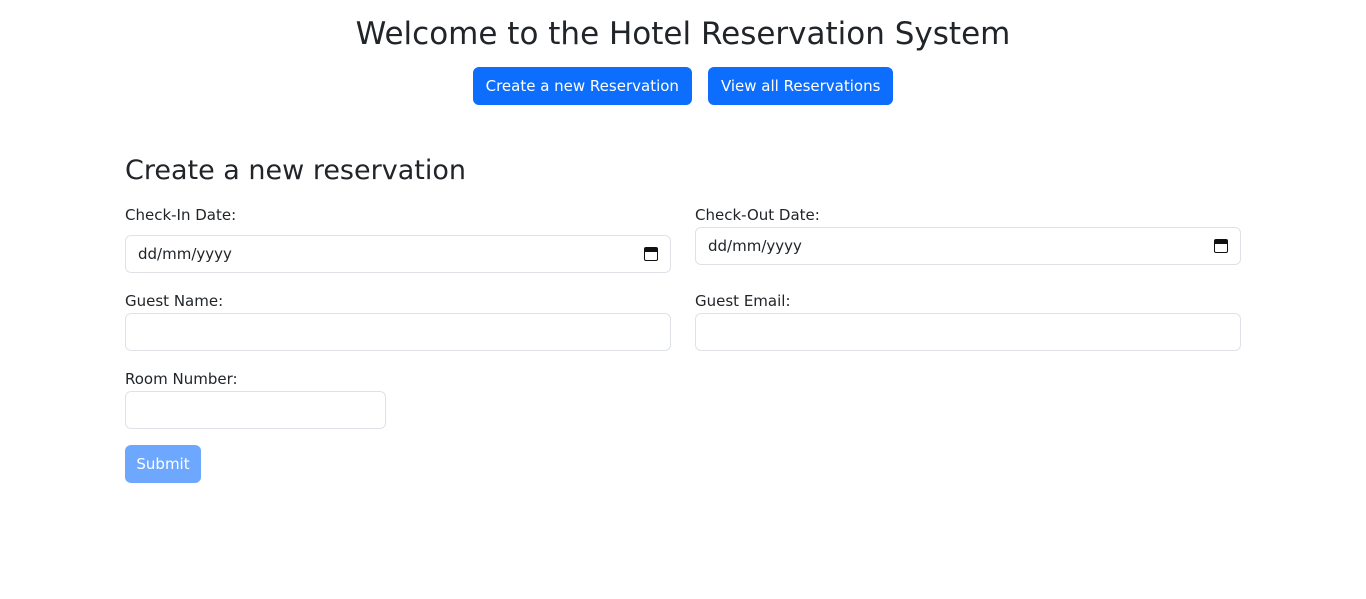  I want to click on view-reservations-button: View all Reservations, so click(800, 86).